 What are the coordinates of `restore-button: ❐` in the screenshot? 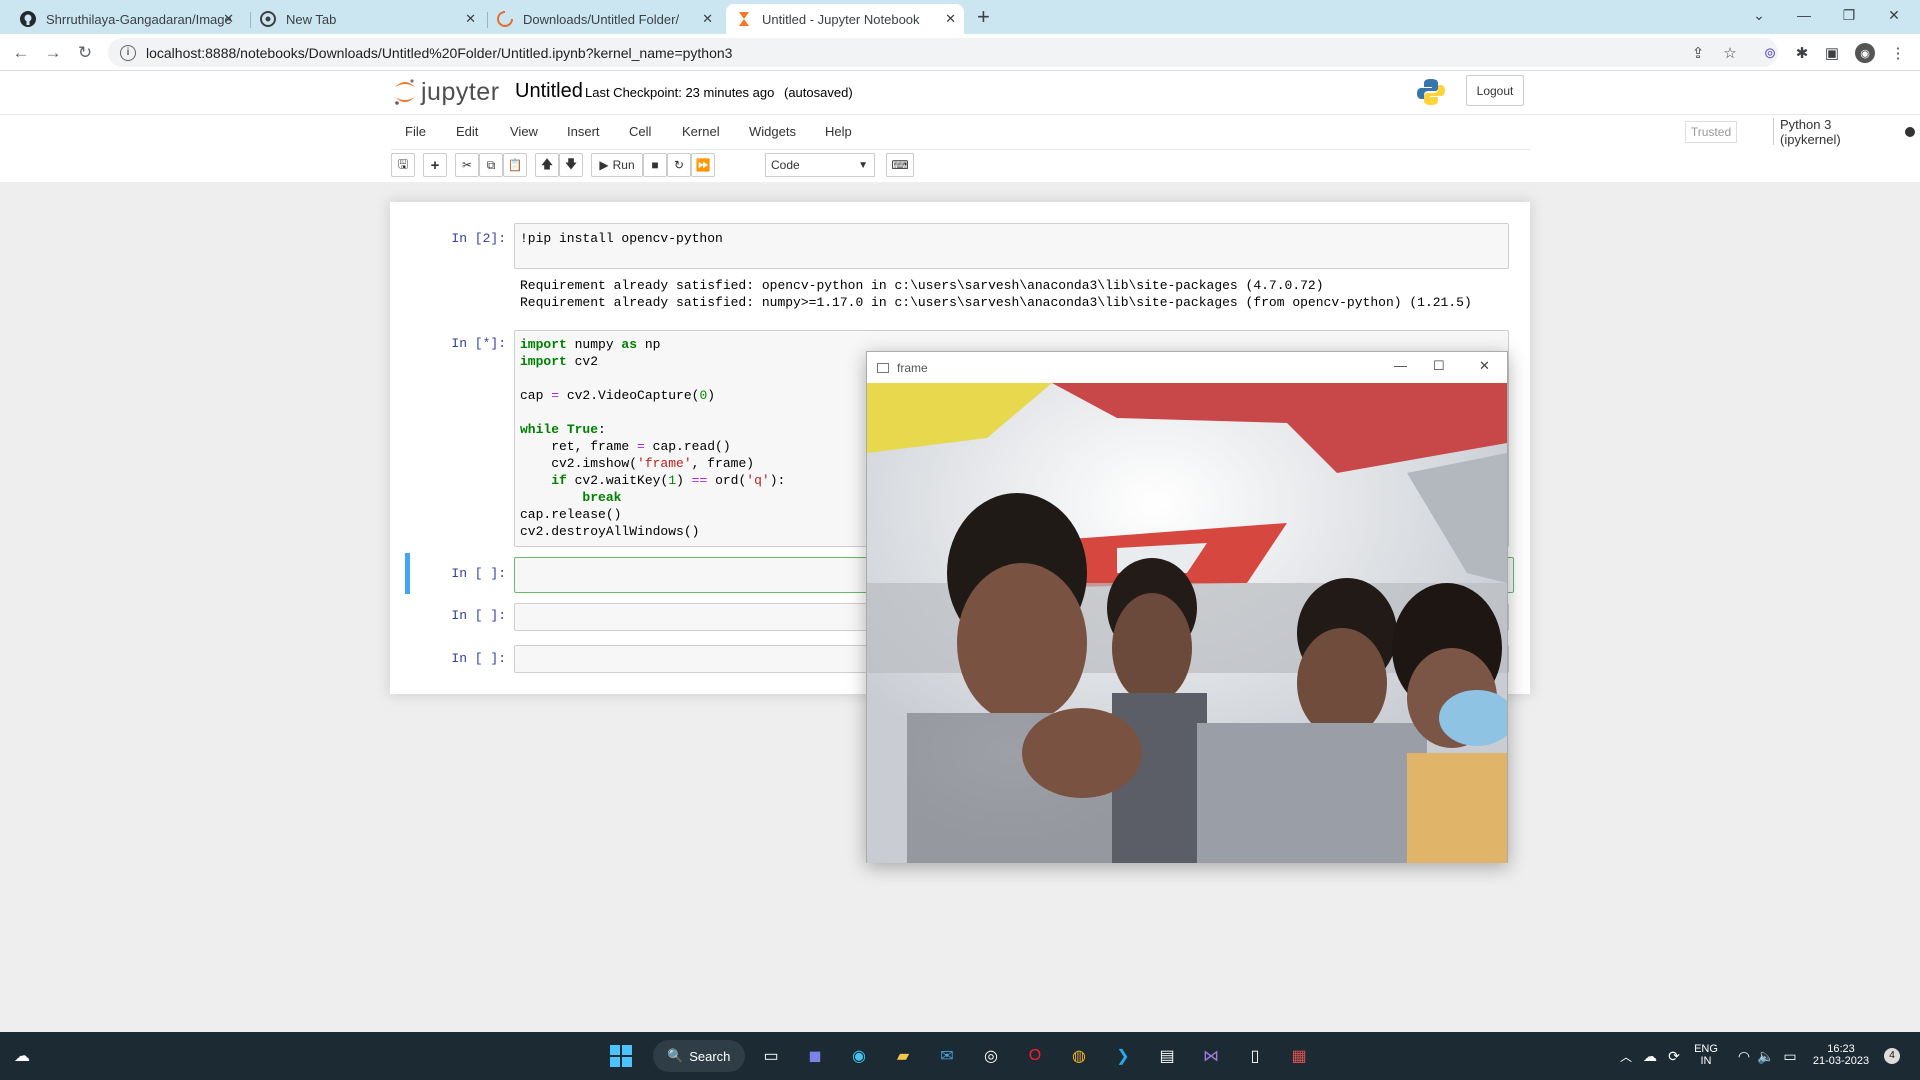 It's located at (1849, 15).